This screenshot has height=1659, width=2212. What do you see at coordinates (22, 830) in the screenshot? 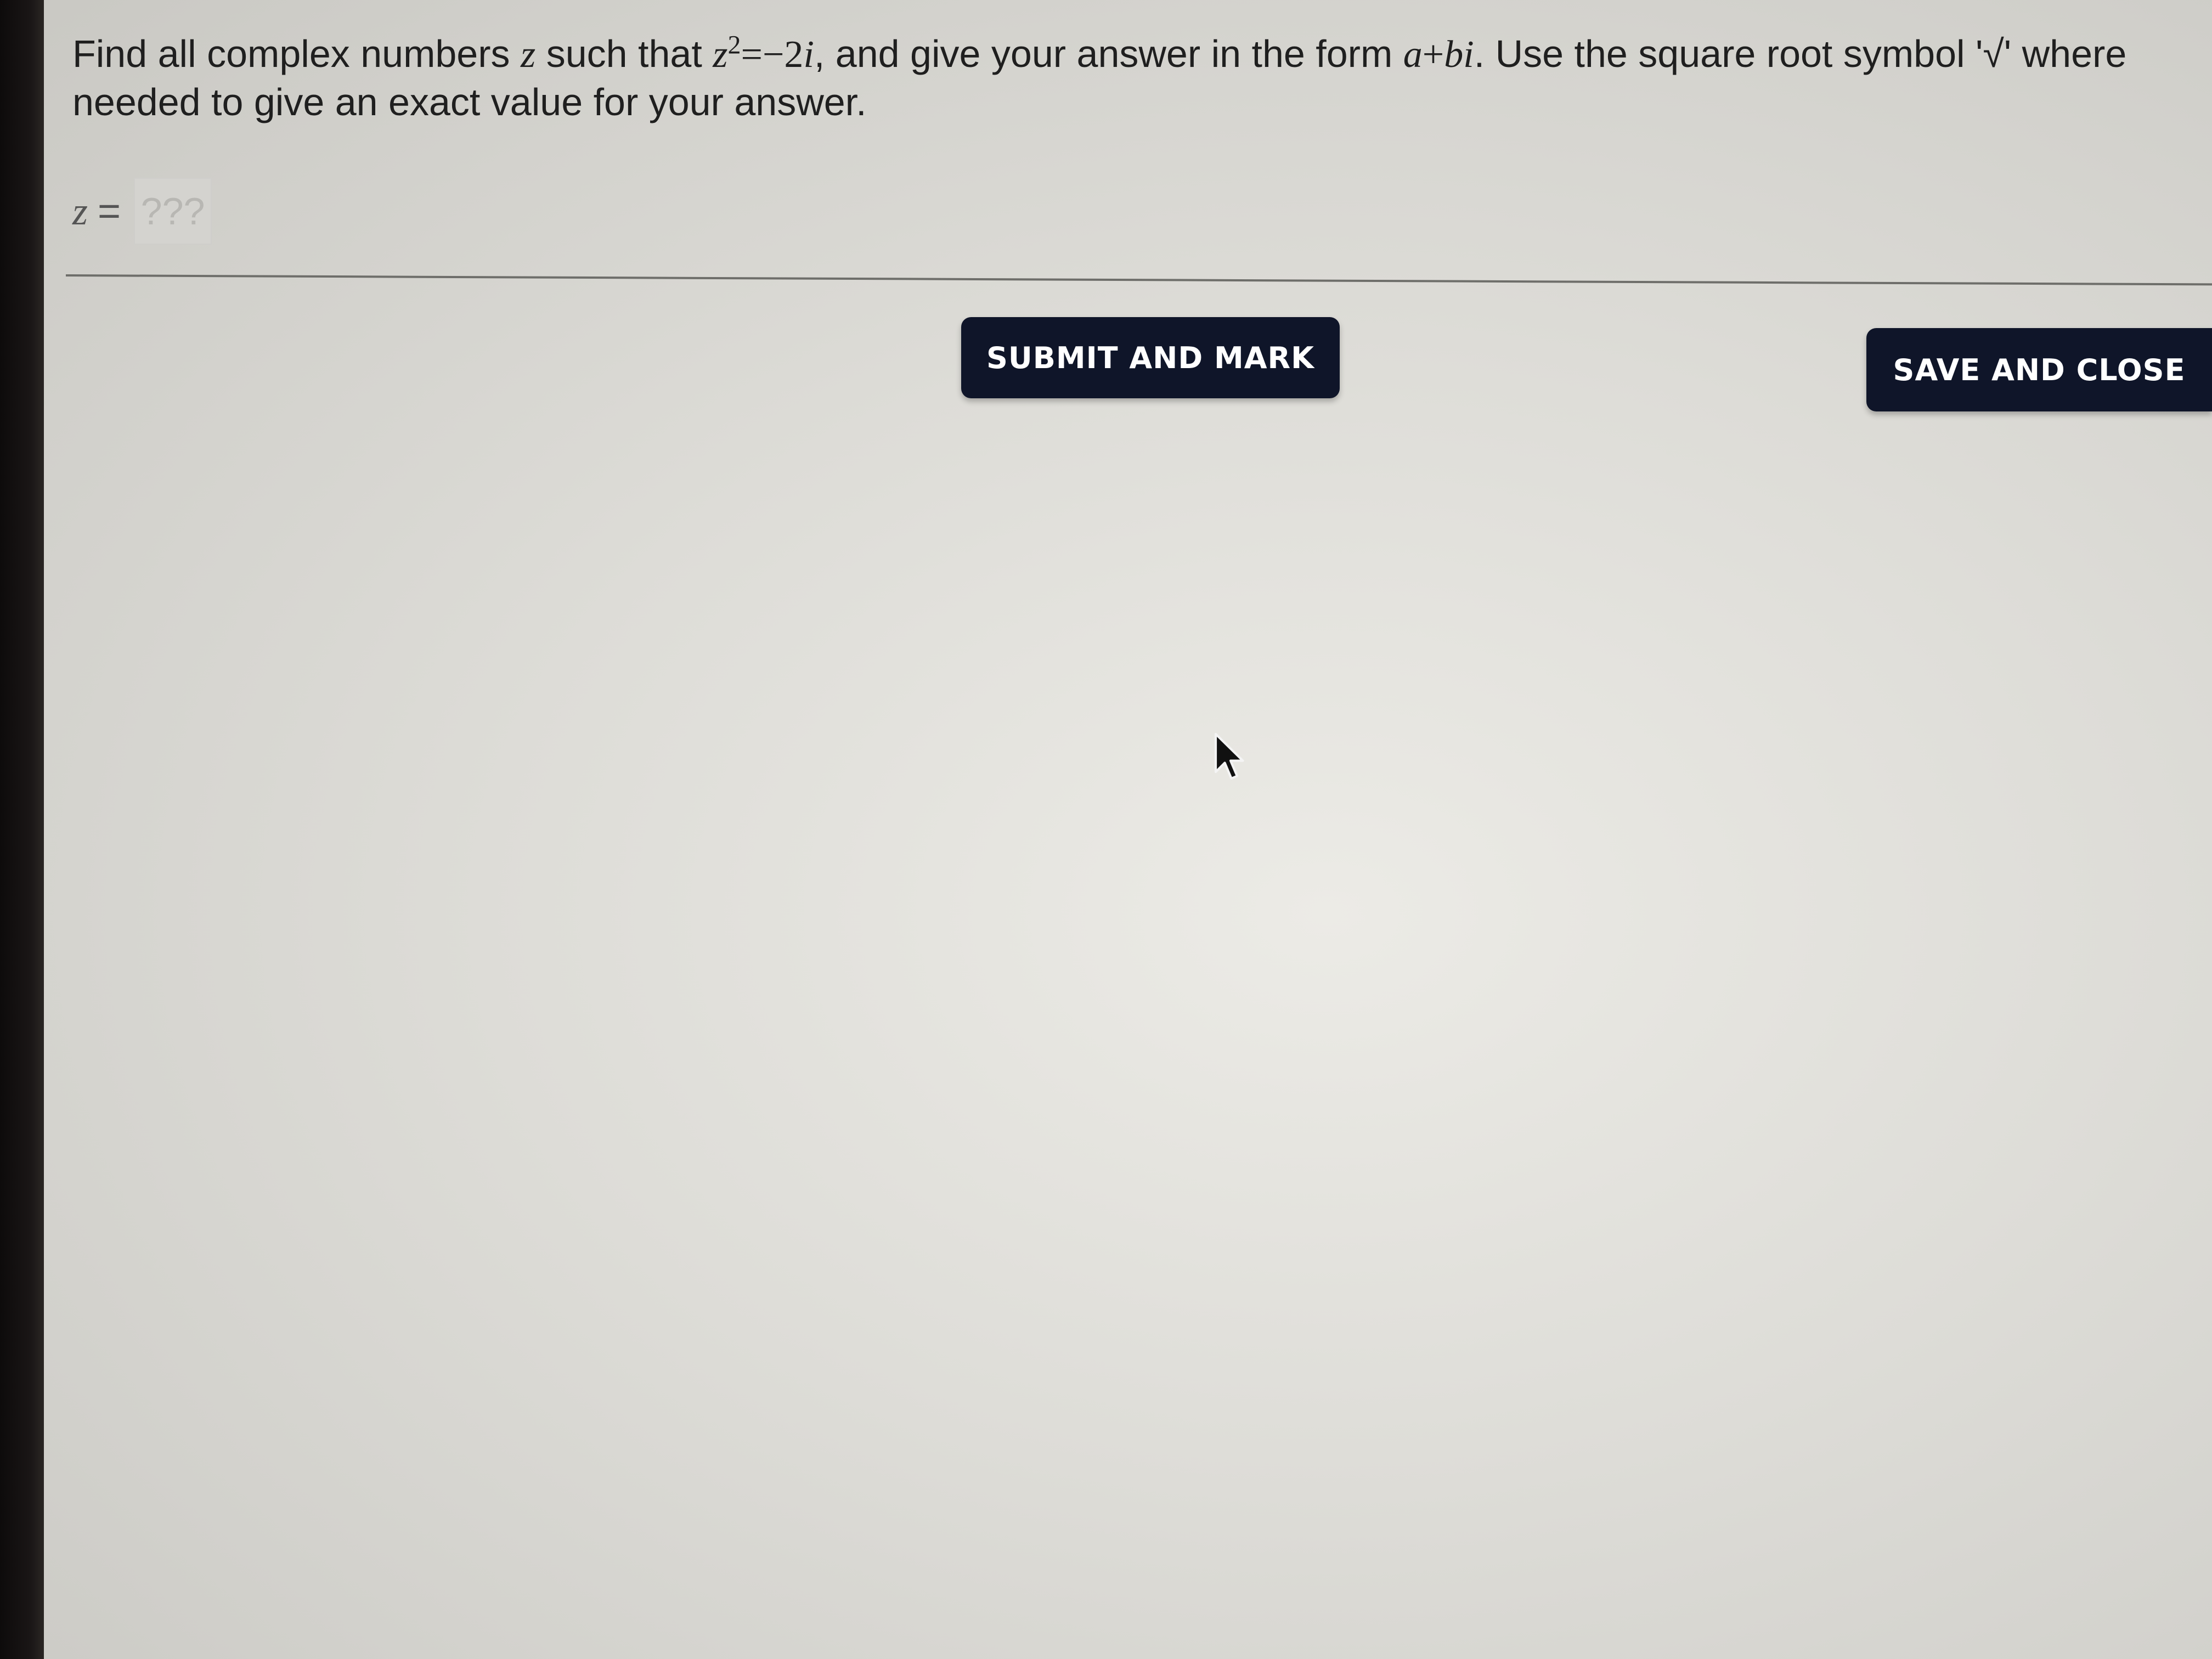
I see `screen-bezel` at bounding box center [22, 830].